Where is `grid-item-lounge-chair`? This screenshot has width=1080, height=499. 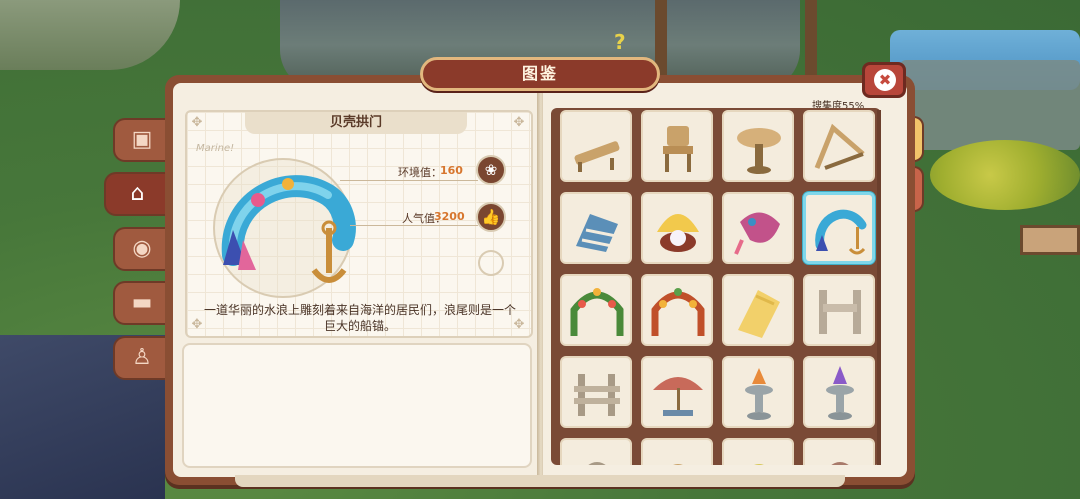 grid-item-lounge-chair is located at coordinates (596, 146).